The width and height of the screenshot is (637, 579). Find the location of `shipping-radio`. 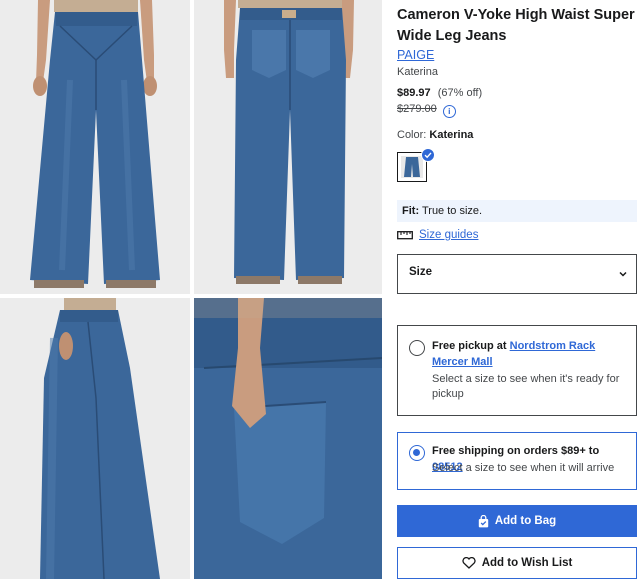

shipping-radio is located at coordinates (417, 453).